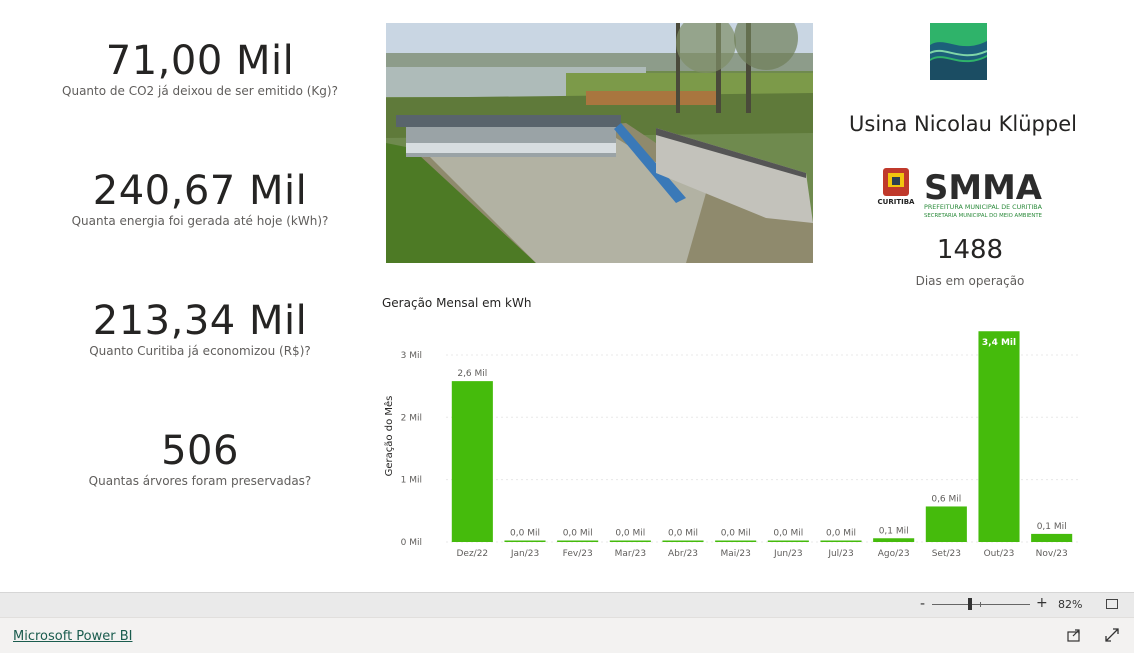  What do you see at coordinates (840, 554) in the screenshot?
I see `x-tick-label: Jul/23` at bounding box center [840, 554].